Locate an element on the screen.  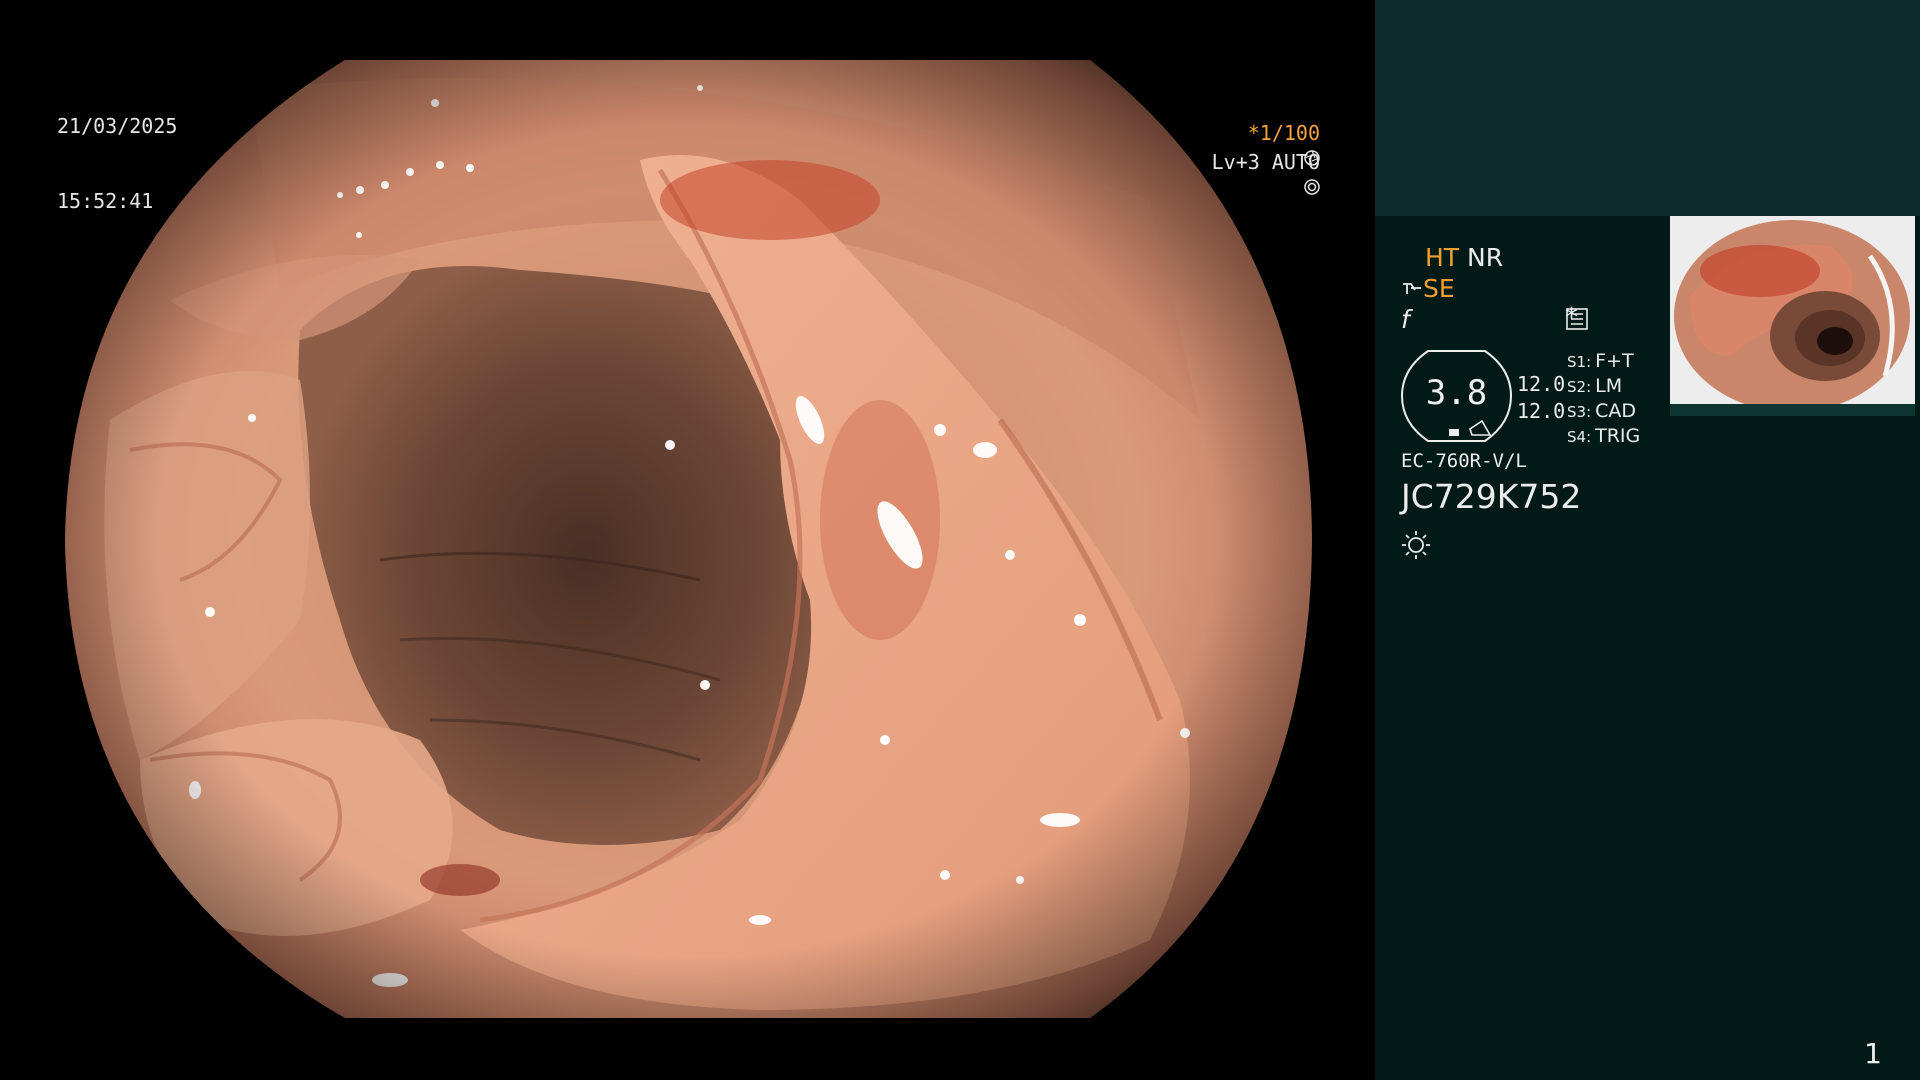
f-indicator: f is located at coordinates (1405, 319).